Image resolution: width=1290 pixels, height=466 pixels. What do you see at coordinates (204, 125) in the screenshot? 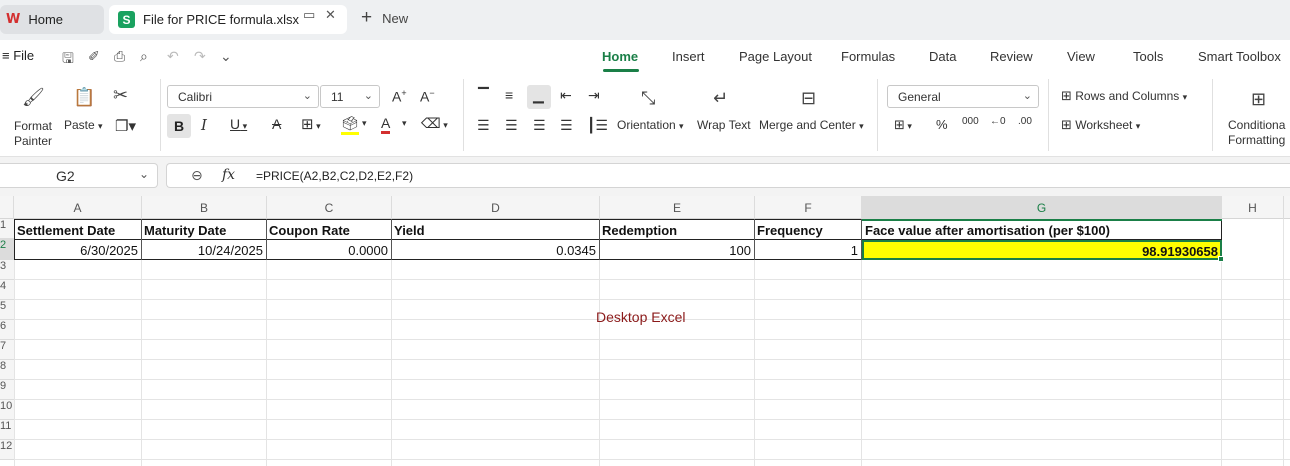
I see `italic-icon: I` at bounding box center [204, 125].